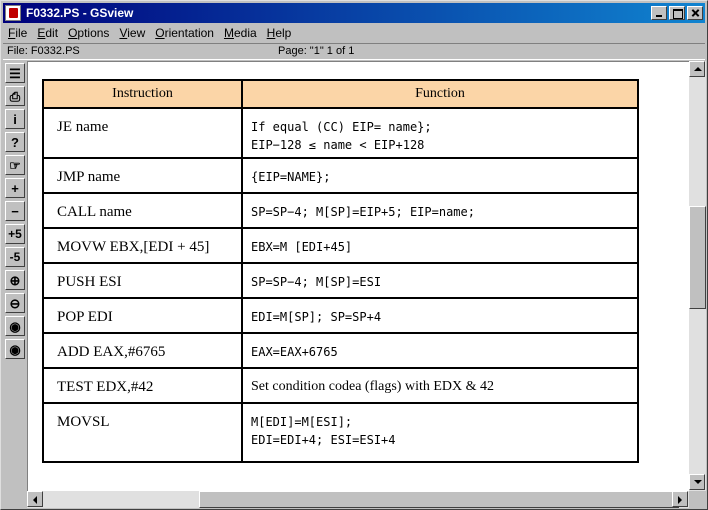  I want to click on menu-media: Media, so click(240, 33).